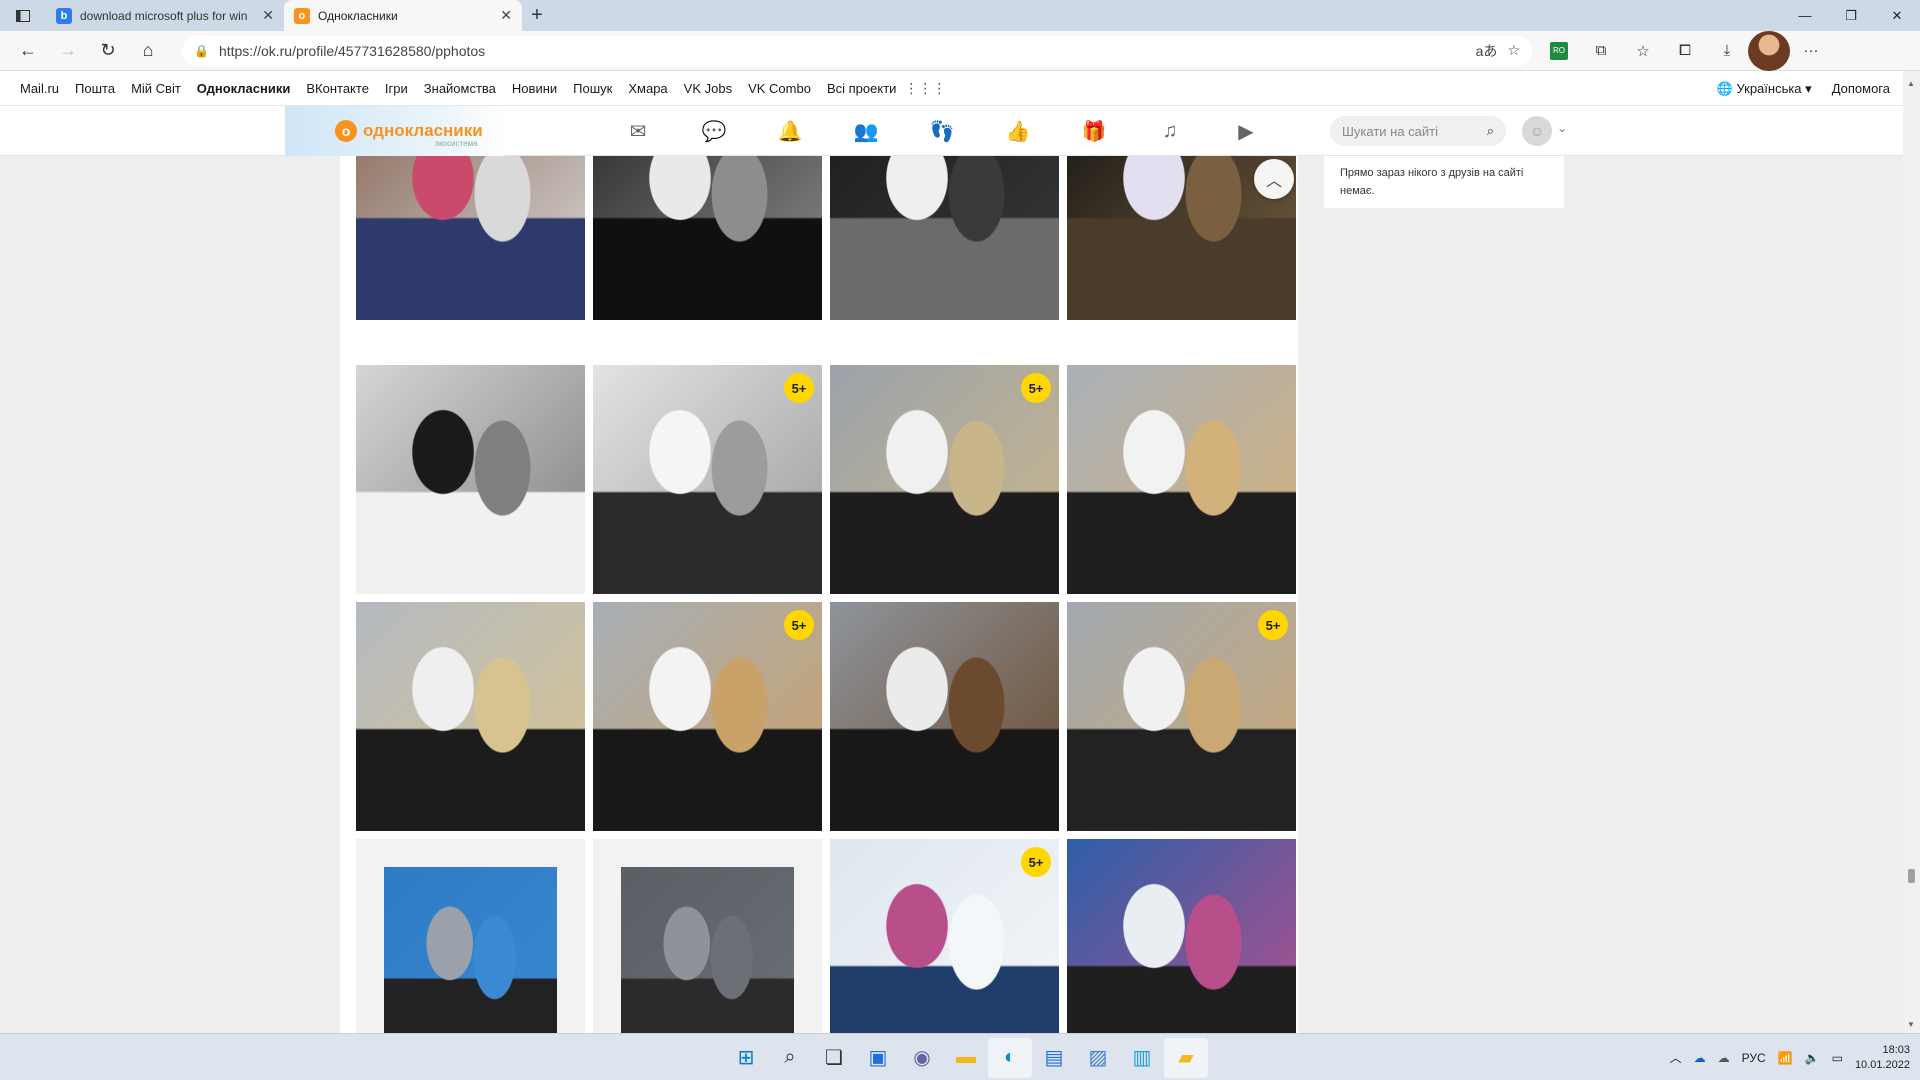 Image resolution: width=1920 pixels, height=1080 pixels. Describe the element at coordinates (28, 51) in the screenshot. I see `back-icon: ←` at that location.